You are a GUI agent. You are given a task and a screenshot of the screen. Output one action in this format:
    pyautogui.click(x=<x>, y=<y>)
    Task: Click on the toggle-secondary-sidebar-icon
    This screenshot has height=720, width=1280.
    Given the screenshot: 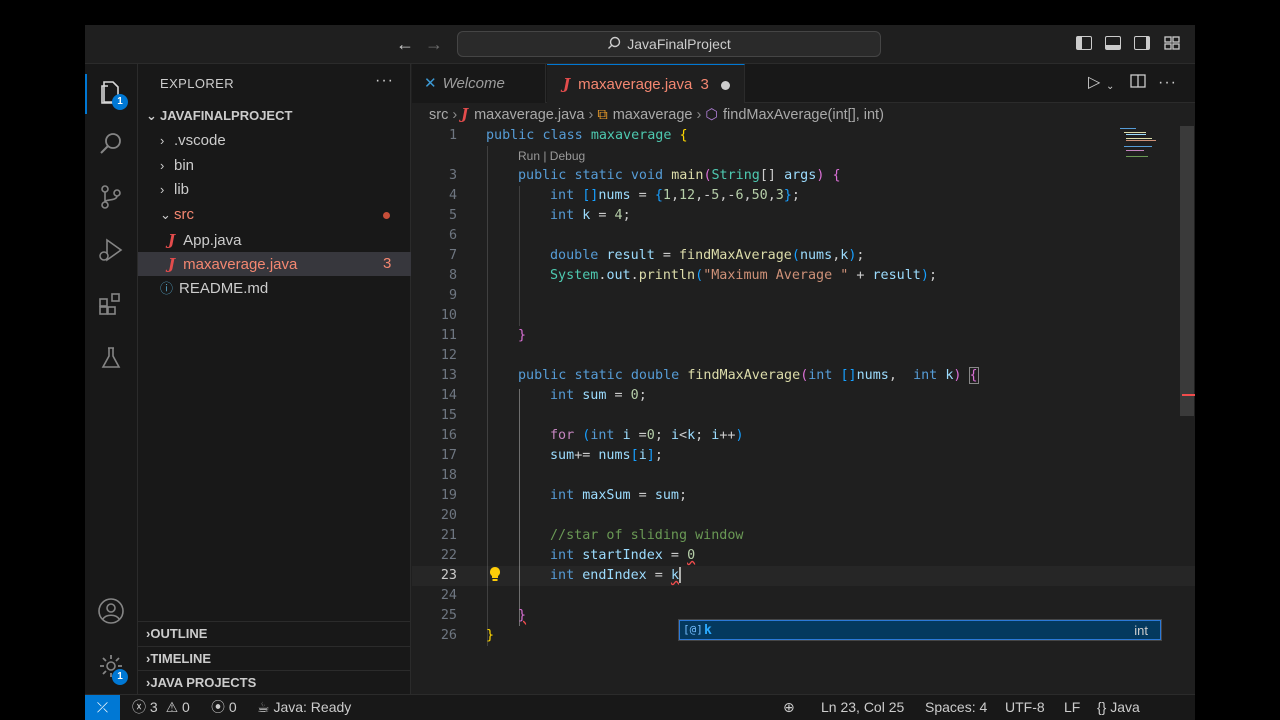 What is the action you would take?
    pyautogui.click(x=1142, y=43)
    